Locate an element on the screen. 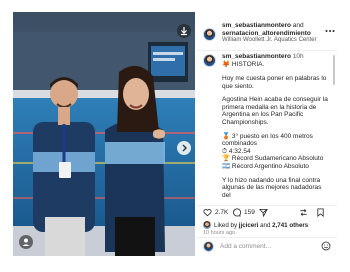 The height and width of the screenshot is (272, 350). author-username: sm_sebastianmontero is located at coordinates (256, 25).